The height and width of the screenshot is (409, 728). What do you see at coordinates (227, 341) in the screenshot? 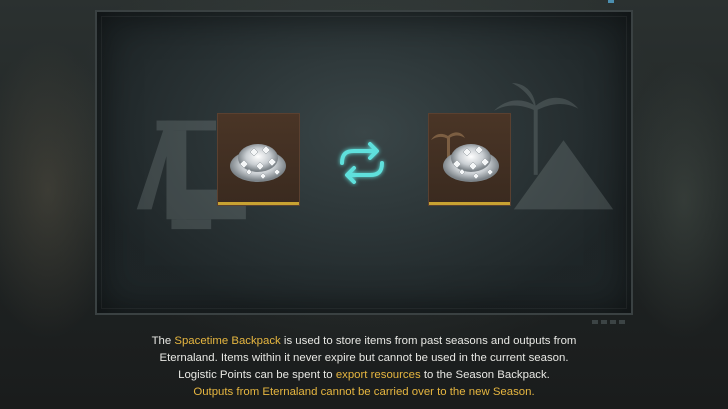
I see `spacetime-backpack-highlight: Spacetime Backpack` at bounding box center [227, 341].